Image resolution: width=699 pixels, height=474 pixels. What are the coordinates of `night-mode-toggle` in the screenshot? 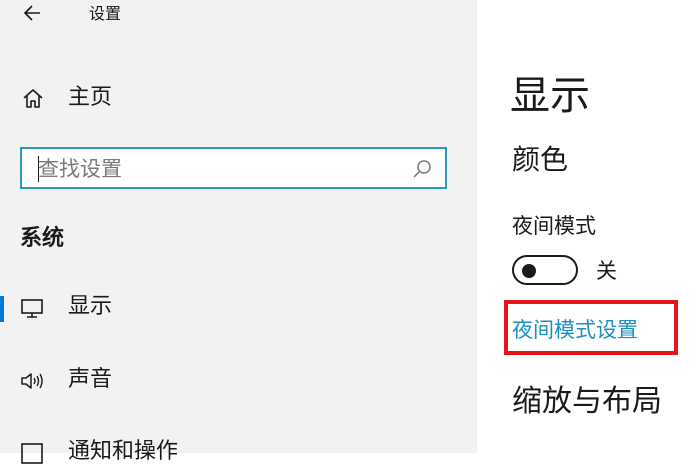 It's located at (545, 270).